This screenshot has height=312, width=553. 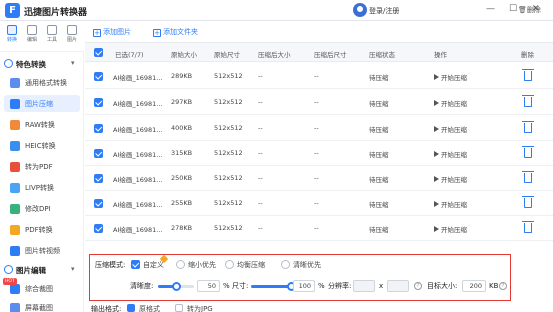 What do you see at coordinates (42, 250) in the screenshot?
I see `sidebar-item-image-to-video: 图片转视频` at bounding box center [42, 250].